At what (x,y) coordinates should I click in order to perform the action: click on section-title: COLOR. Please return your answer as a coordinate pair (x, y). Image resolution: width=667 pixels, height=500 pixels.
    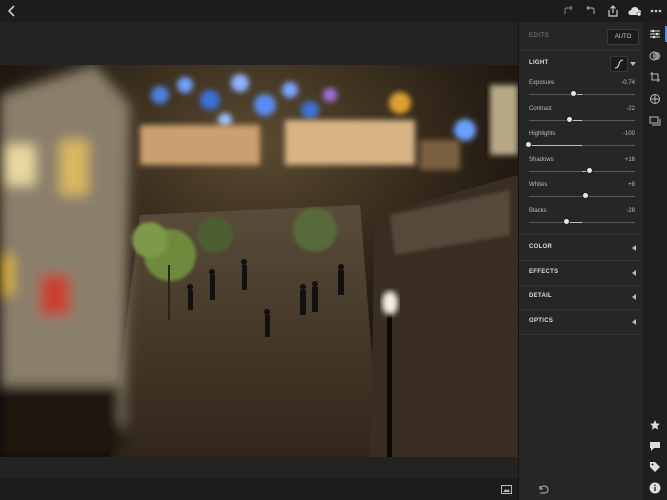
    Looking at the image, I should click on (541, 247).